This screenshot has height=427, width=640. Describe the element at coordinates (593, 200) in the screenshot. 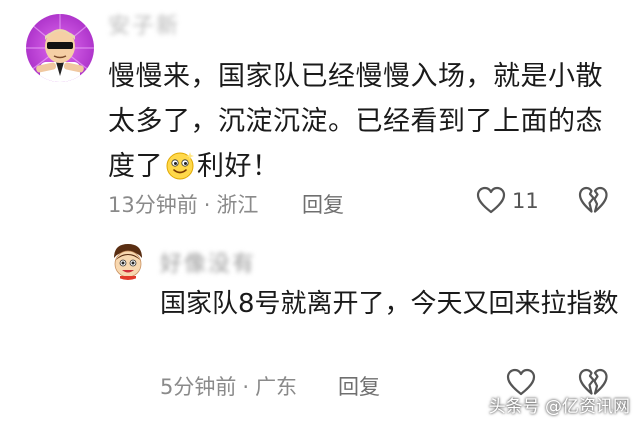

I see `dislike-broken-heart-icon` at that location.